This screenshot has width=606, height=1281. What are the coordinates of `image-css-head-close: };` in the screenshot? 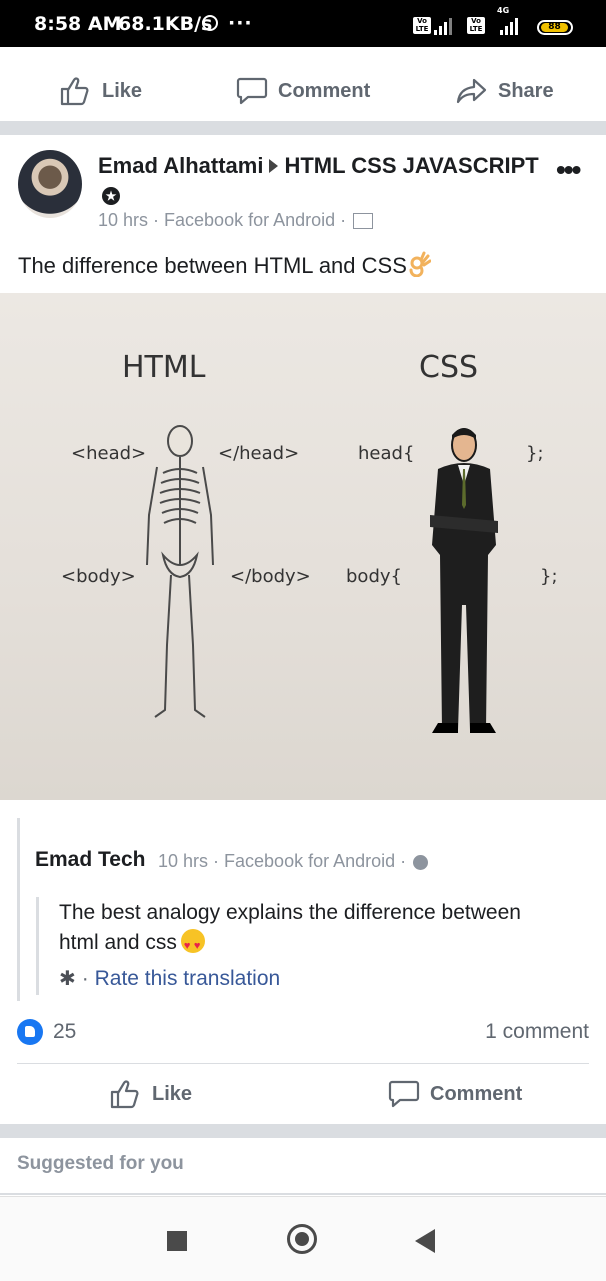 It's located at (535, 453).